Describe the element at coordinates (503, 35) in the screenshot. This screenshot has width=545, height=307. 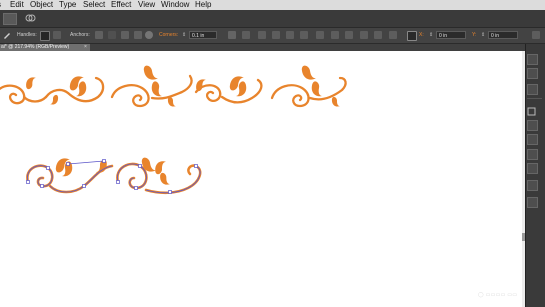
I see `y-field: 0 in` at that location.